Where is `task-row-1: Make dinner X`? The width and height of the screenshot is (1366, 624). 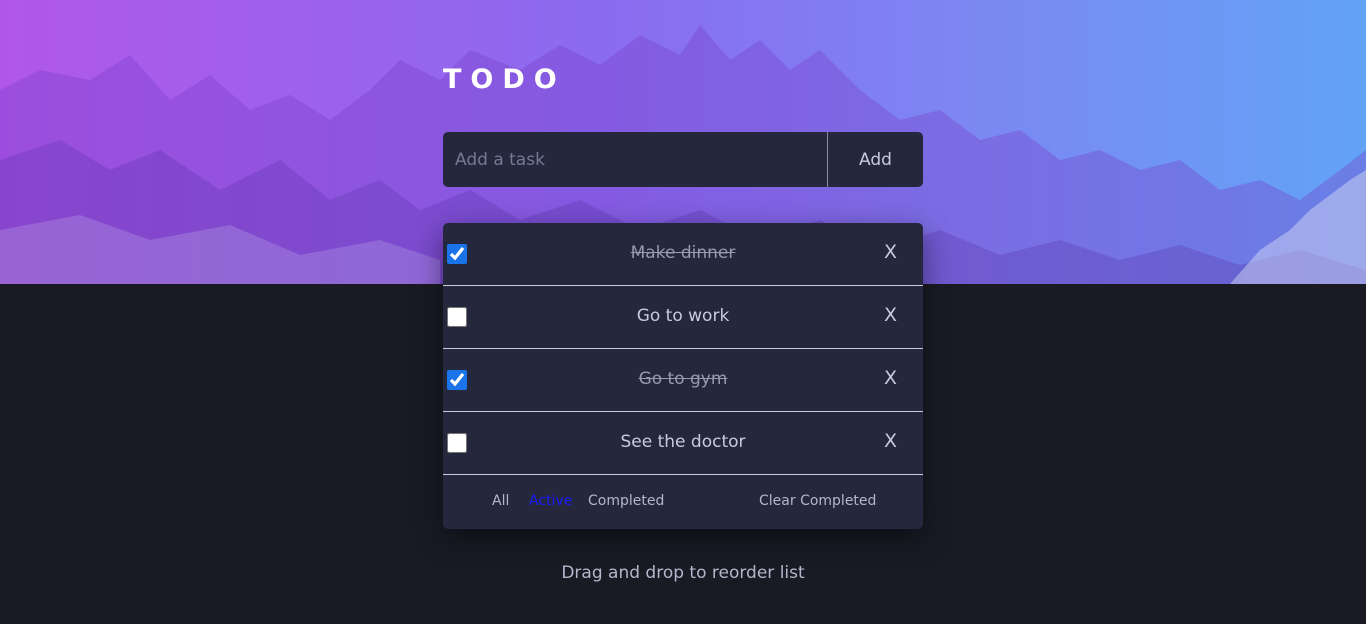 task-row-1: Make dinner X is located at coordinates (683, 254).